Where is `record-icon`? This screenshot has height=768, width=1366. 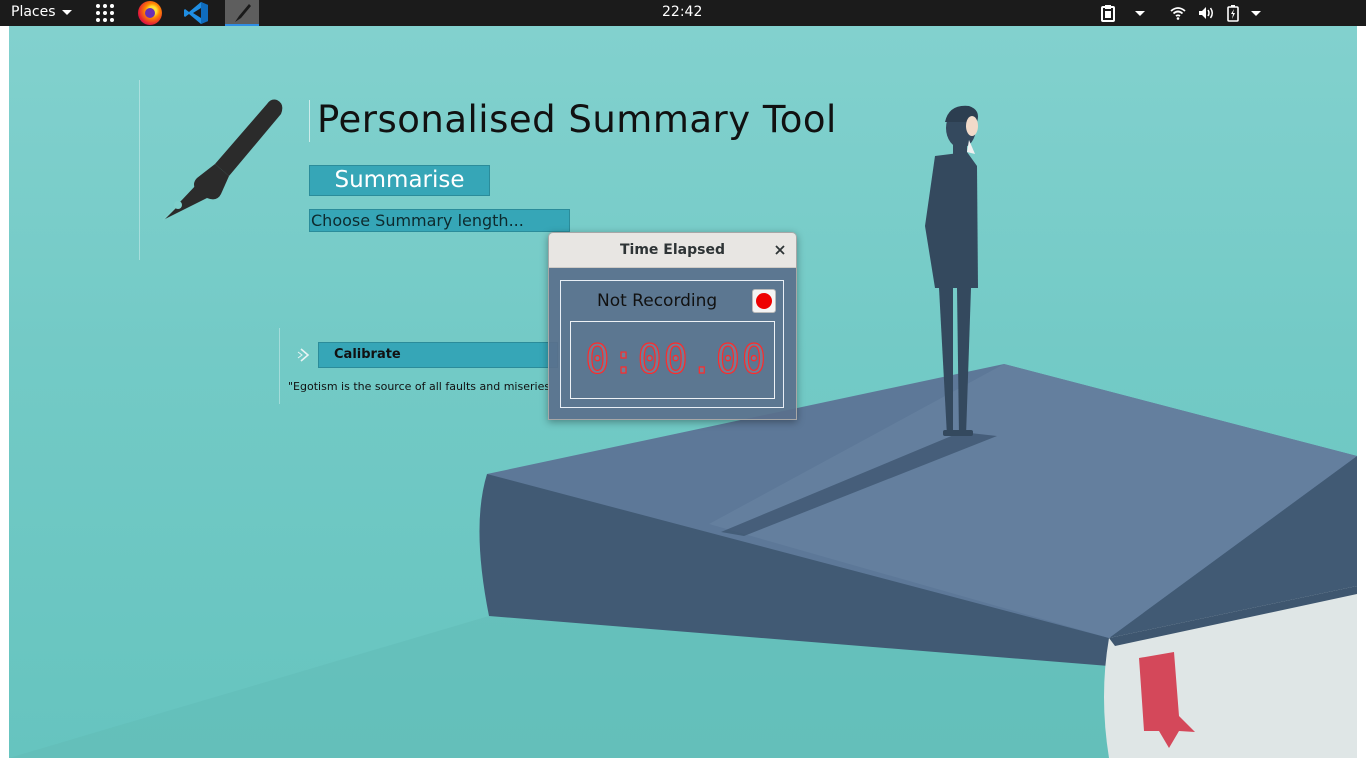
record-icon is located at coordinates (764, 301).